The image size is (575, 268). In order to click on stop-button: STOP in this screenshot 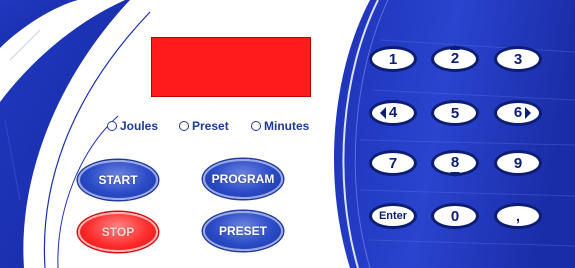, I will do `click(118, 232)`.